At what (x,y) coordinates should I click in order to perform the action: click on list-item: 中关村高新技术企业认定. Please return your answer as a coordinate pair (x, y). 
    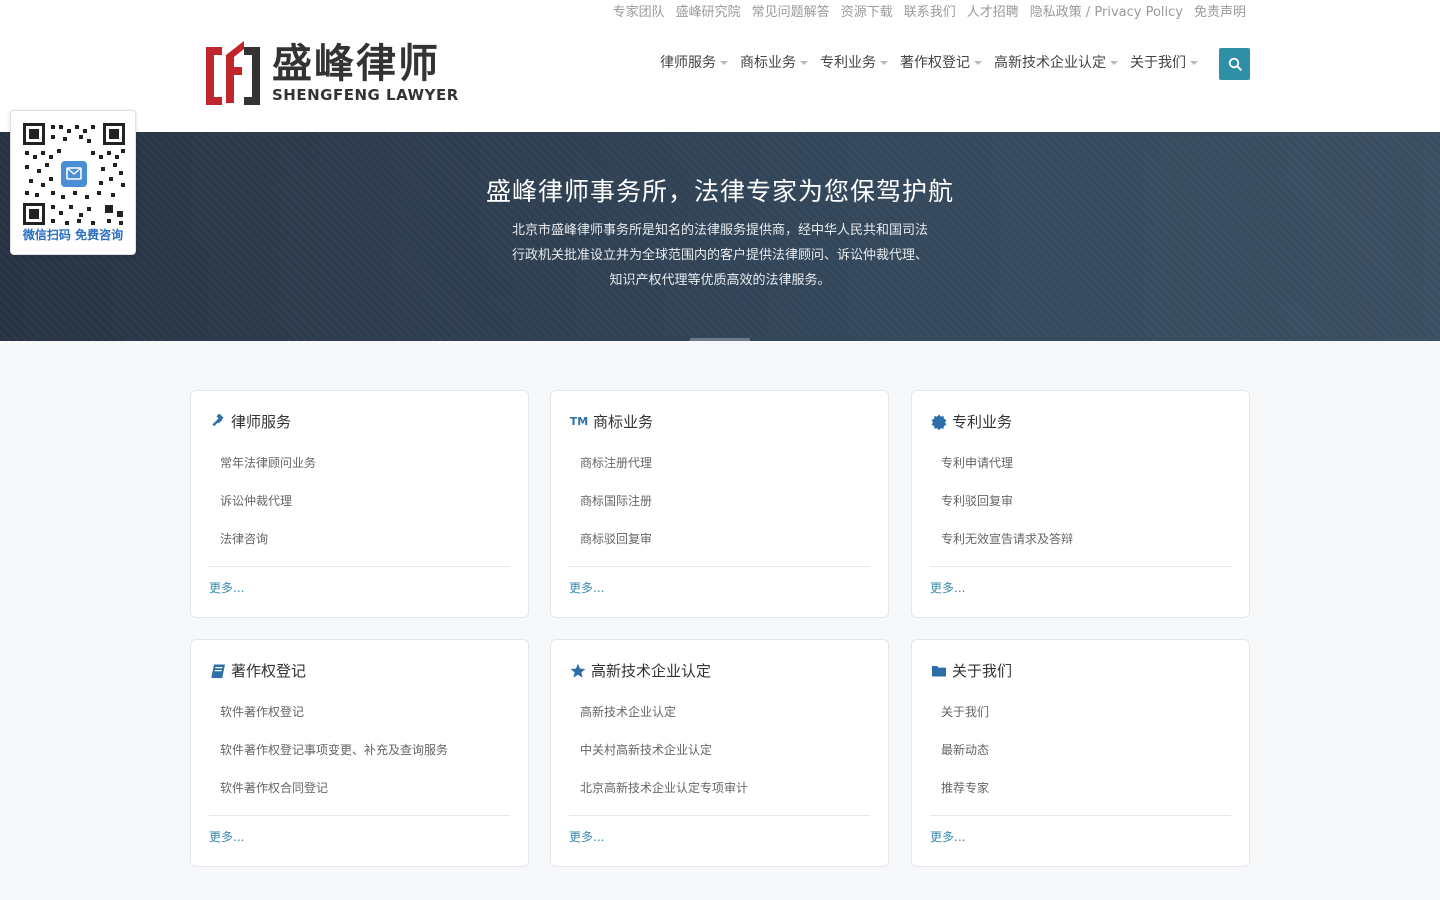
    Looking at the image, I should click on (664, 757).